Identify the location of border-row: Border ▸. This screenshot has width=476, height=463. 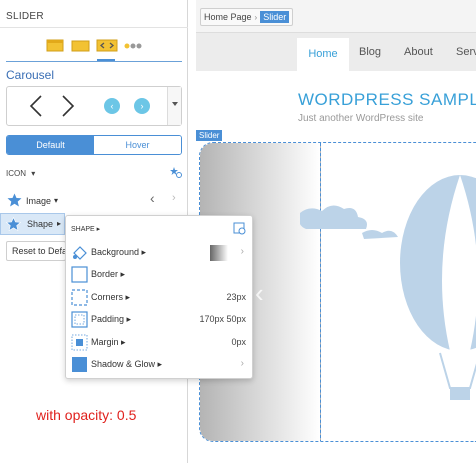
(160, 275).